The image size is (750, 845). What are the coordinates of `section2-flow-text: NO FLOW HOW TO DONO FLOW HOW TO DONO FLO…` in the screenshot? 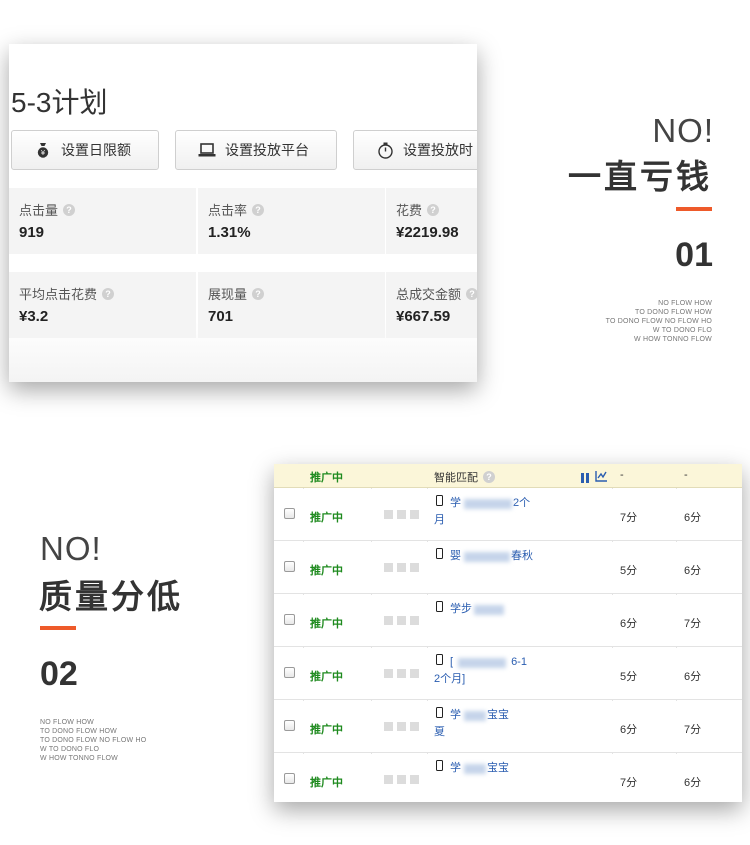 It's located at (93, 740).